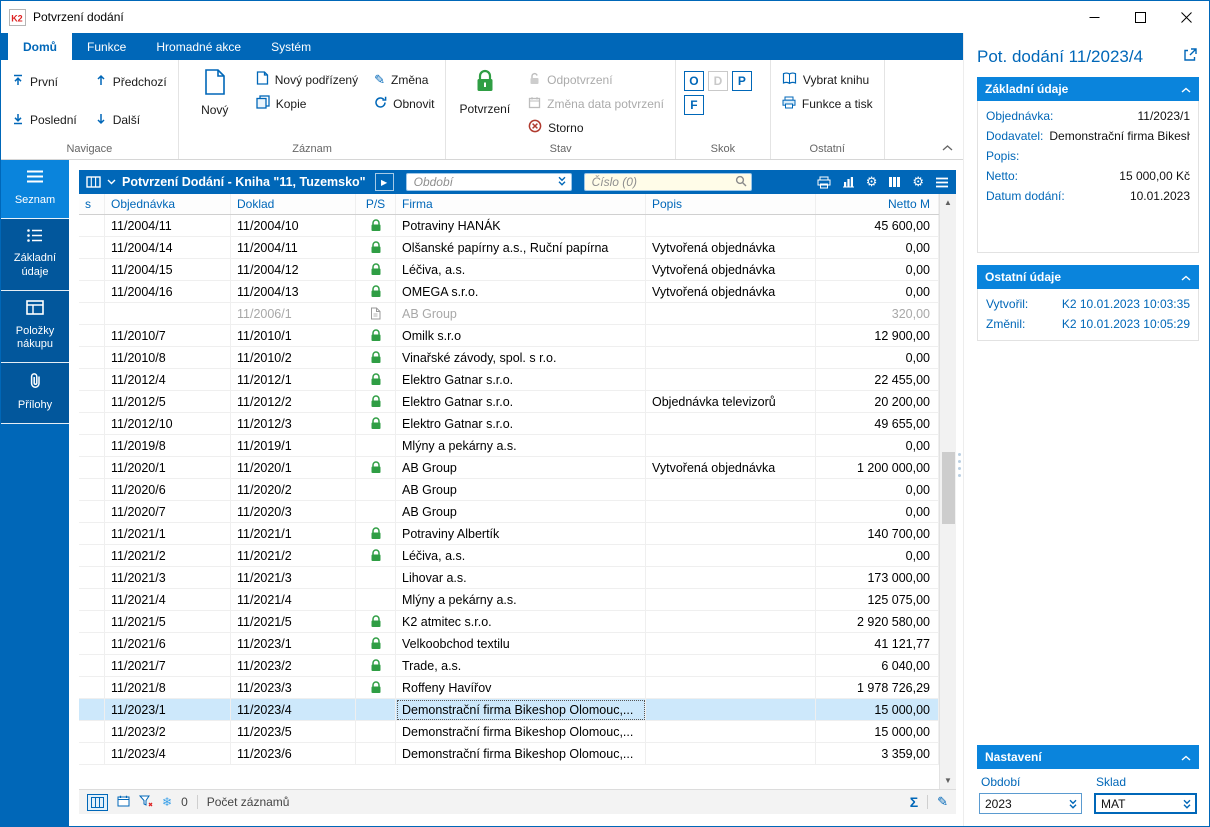 The width and height of the screenshot is (1210, 827). I want to click on sidebar-item-přílohy: Přílohy, so click(35, 393).